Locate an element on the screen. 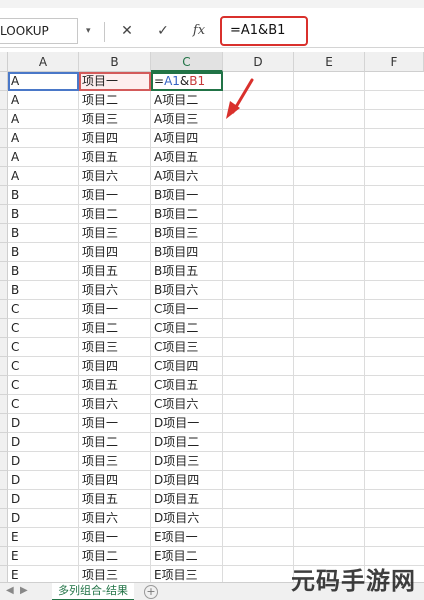 The width and height of the screenshot is (424, 600). cell-c-active: =A1&B1 is located at coordinates (187, 81).